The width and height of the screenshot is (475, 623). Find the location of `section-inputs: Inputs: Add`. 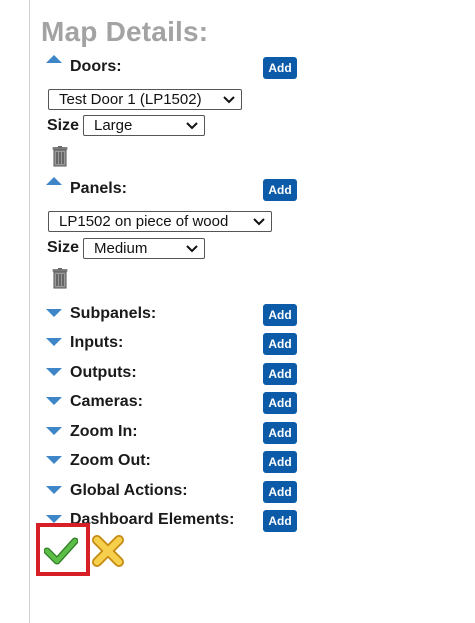

section-inputs: Inputs: Add is located at coordinates (172, 344).